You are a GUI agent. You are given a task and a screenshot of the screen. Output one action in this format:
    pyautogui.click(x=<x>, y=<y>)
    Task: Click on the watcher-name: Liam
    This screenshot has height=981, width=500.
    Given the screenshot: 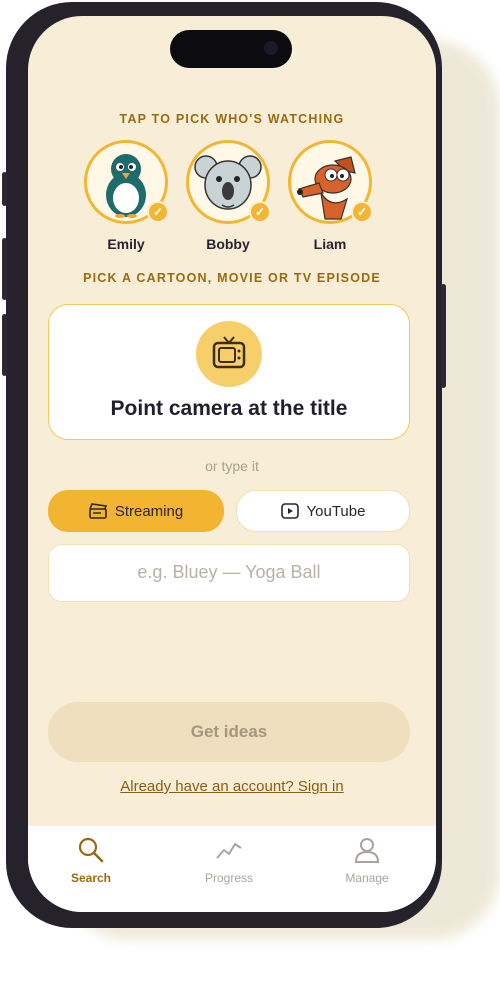 What is the action you would take?
    pyautogui.click(x=330, y=244)
    